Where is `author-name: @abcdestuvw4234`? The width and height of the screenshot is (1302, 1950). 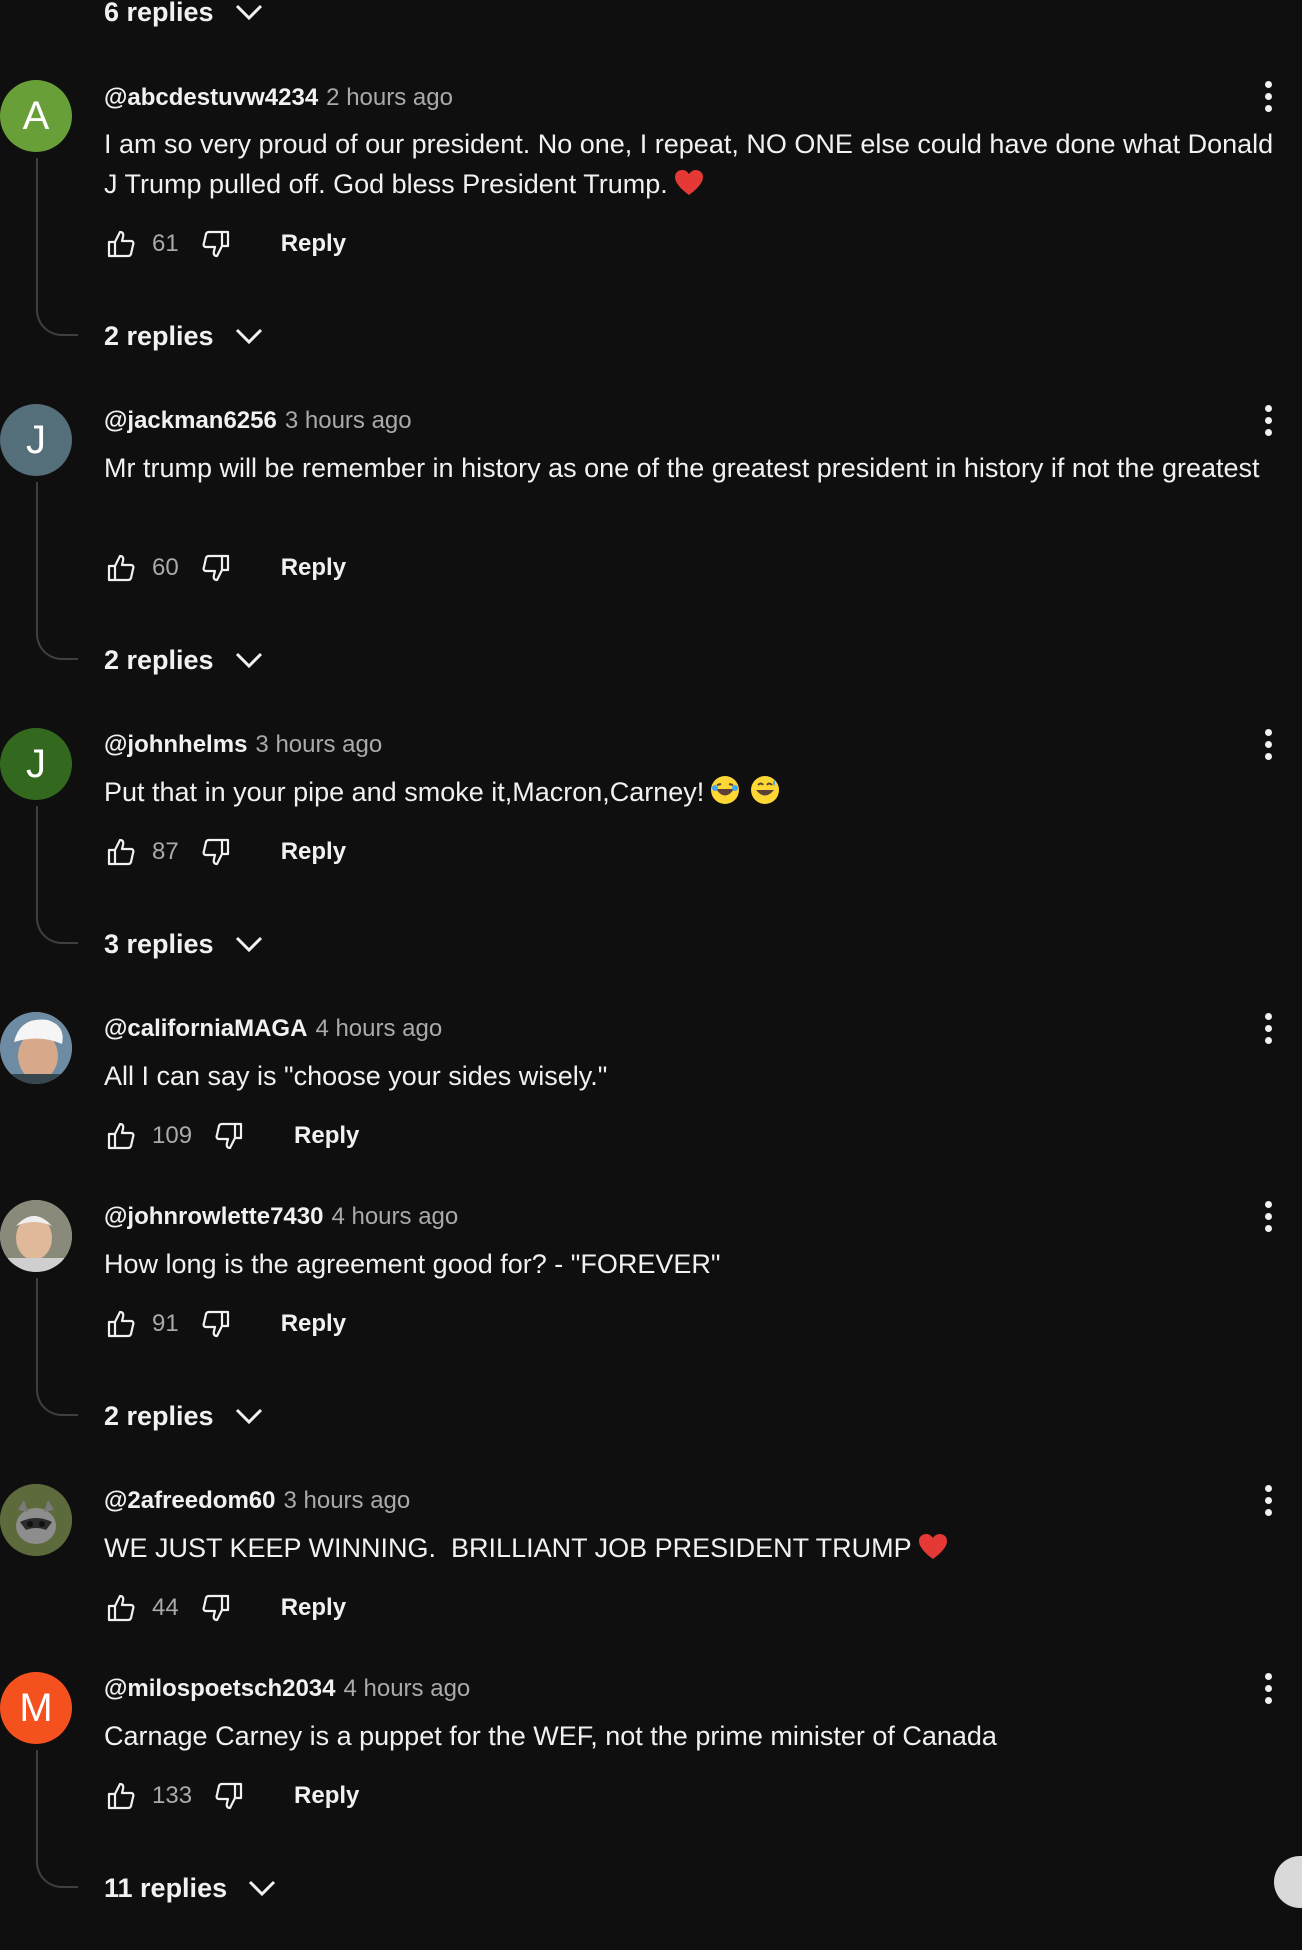
author-name: @abcdestuvw4234 is located at coordinates (211, 97).